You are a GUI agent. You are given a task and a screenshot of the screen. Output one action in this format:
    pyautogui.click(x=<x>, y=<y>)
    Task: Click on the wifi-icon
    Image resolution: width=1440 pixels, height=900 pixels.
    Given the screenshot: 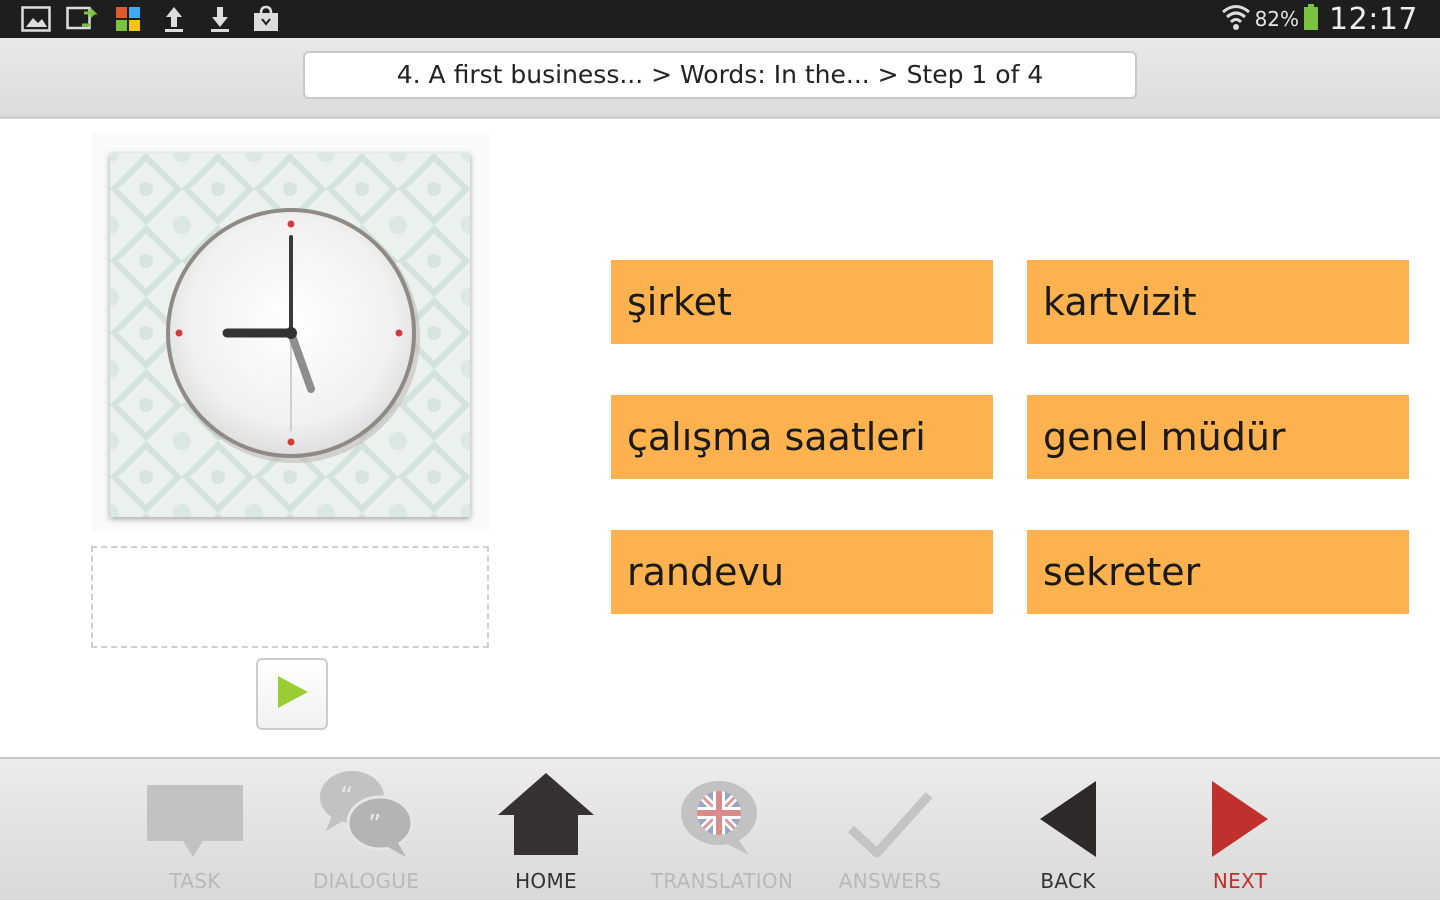 What is the action you would take?
    pyautogui.click(x=1236, y=19)
    